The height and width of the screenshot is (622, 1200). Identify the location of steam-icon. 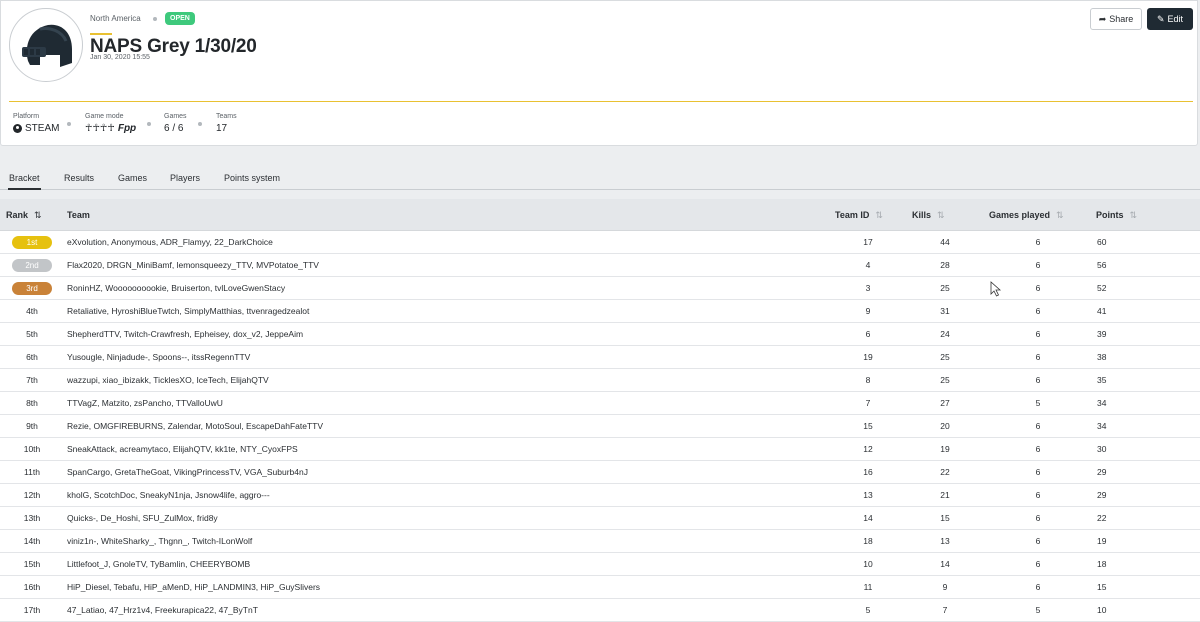
(17, 128).